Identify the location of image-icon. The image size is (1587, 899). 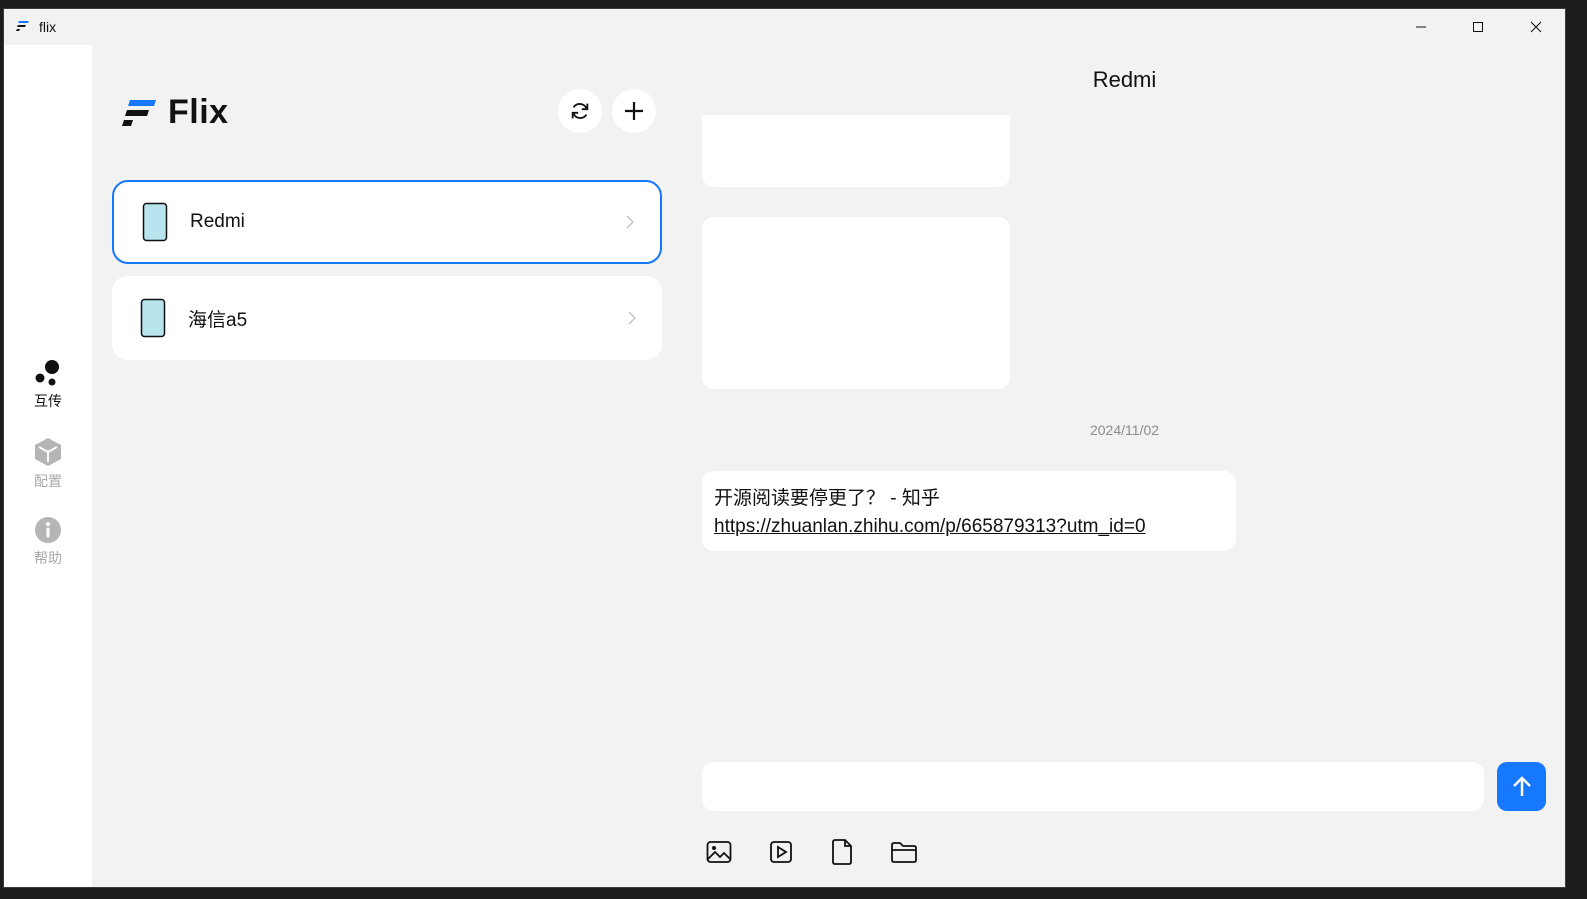
(719, 852).